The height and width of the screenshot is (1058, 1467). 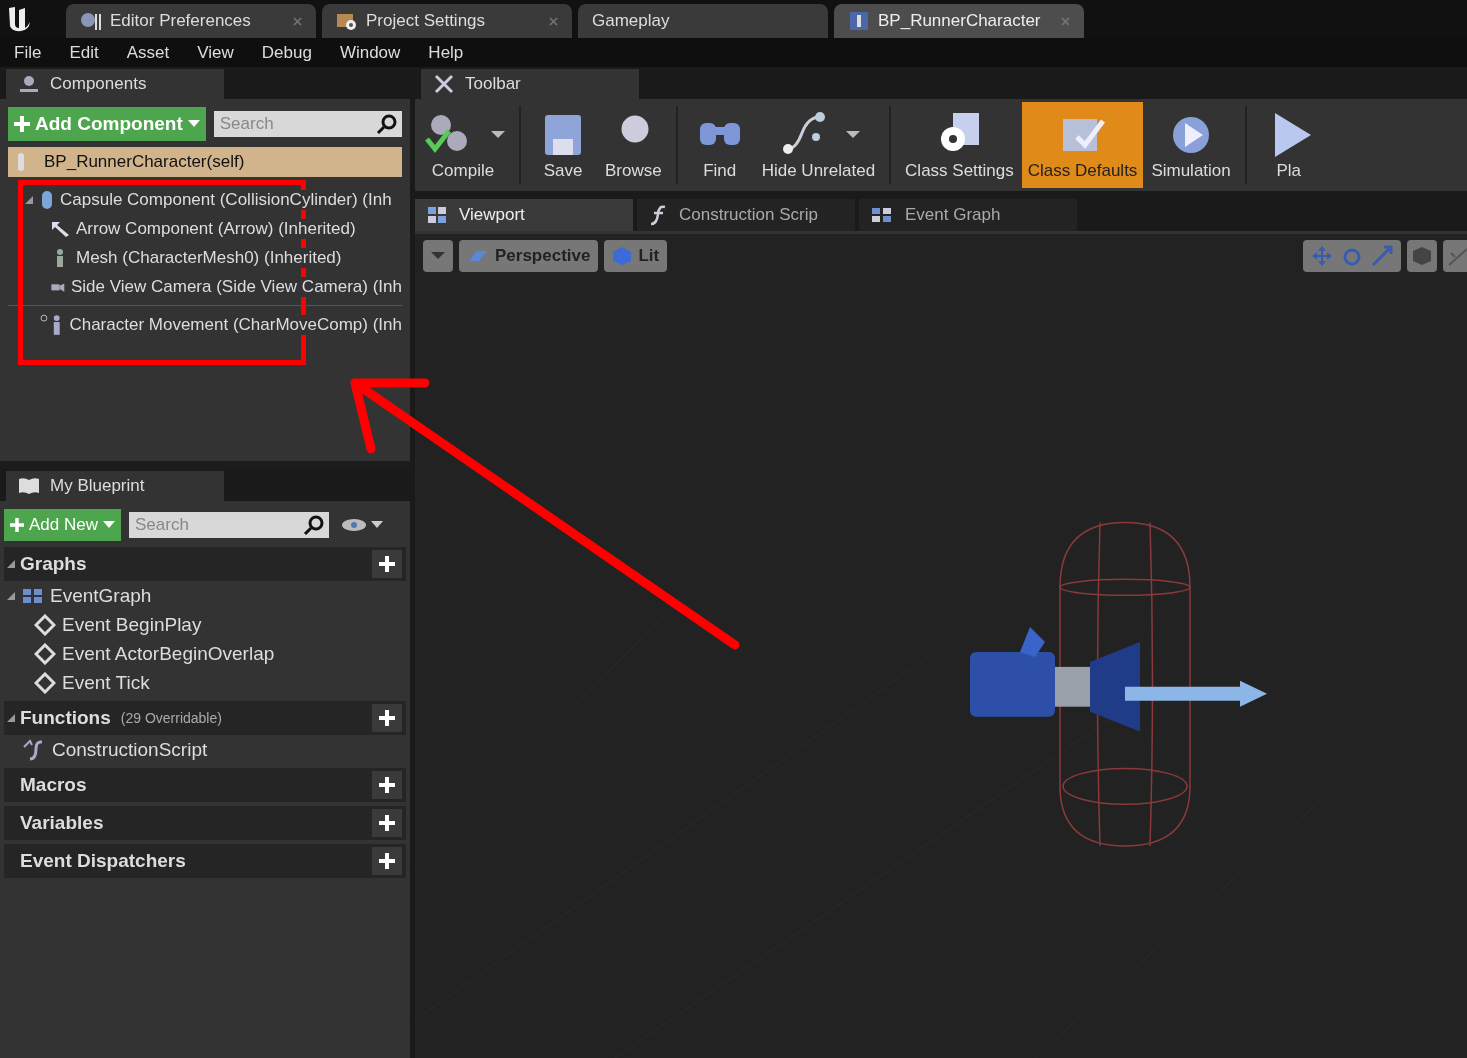 What do you see at coordinates (818, 145) in the screenshot?
I see `toolbar-button: Hide Unrelated` at bounding box center [818, 145].